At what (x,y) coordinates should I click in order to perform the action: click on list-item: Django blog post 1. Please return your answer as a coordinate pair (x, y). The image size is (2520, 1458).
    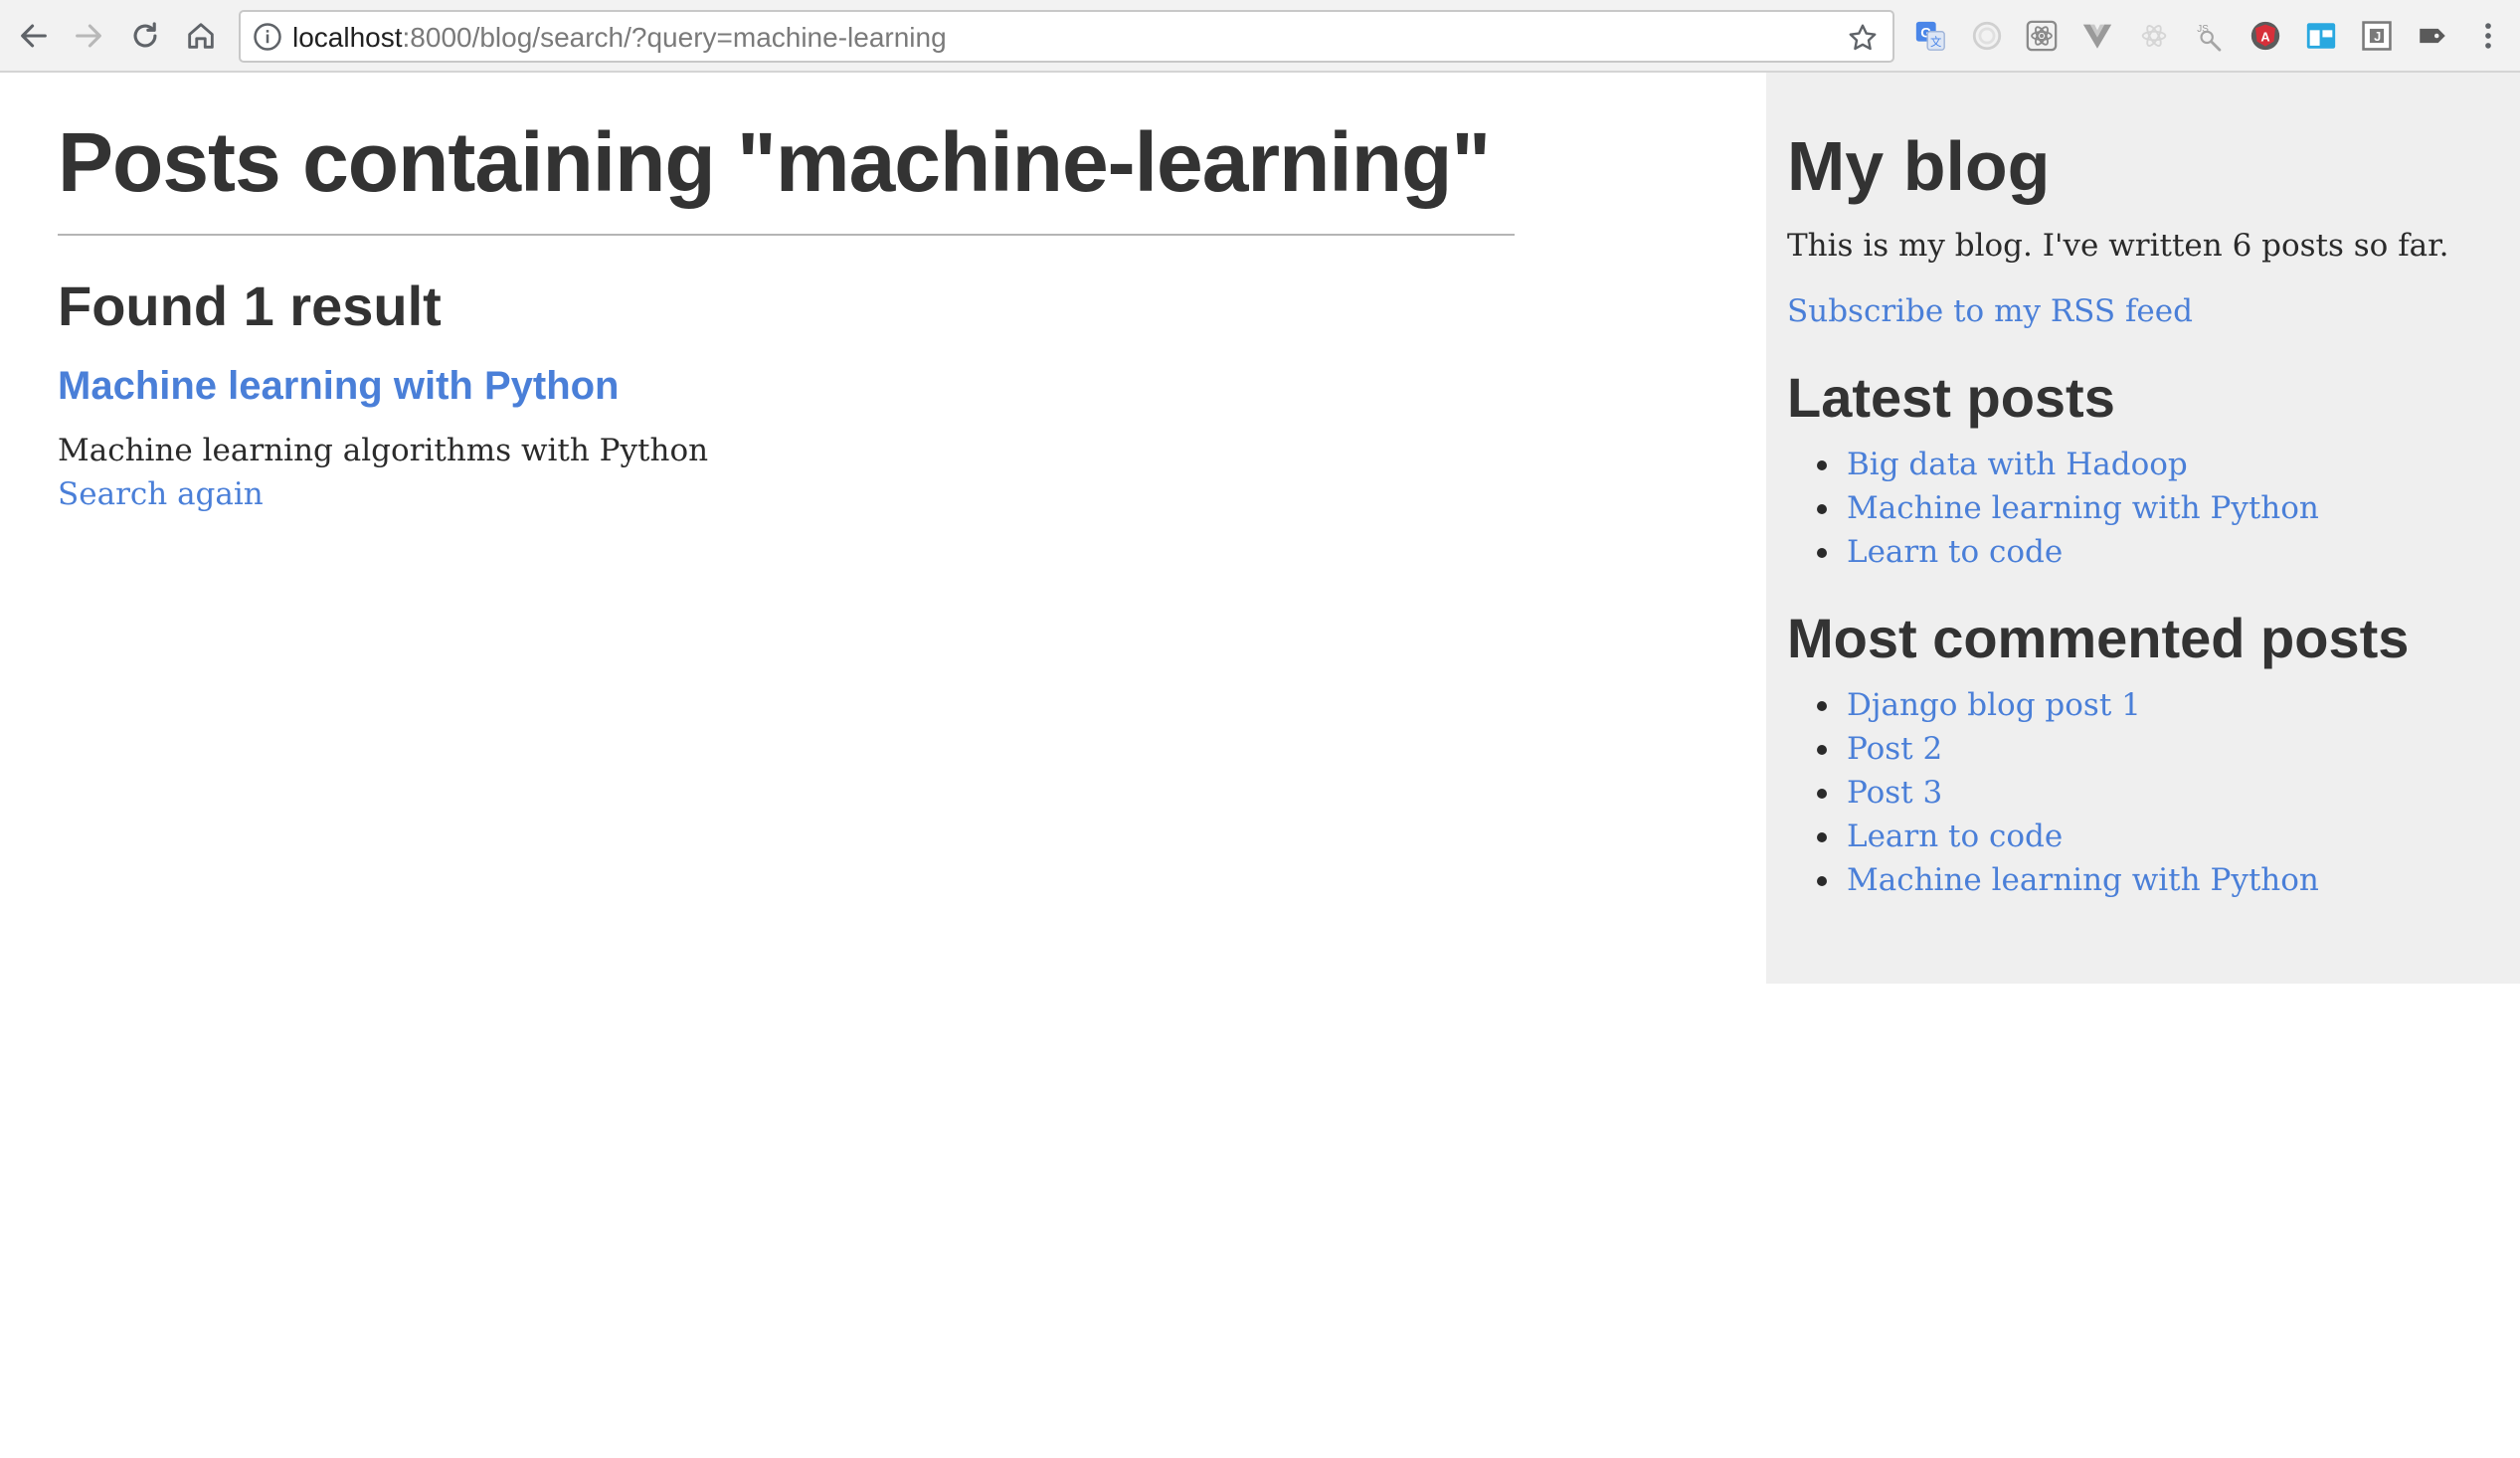
    Looking at the image, I should click on (2158, 705).